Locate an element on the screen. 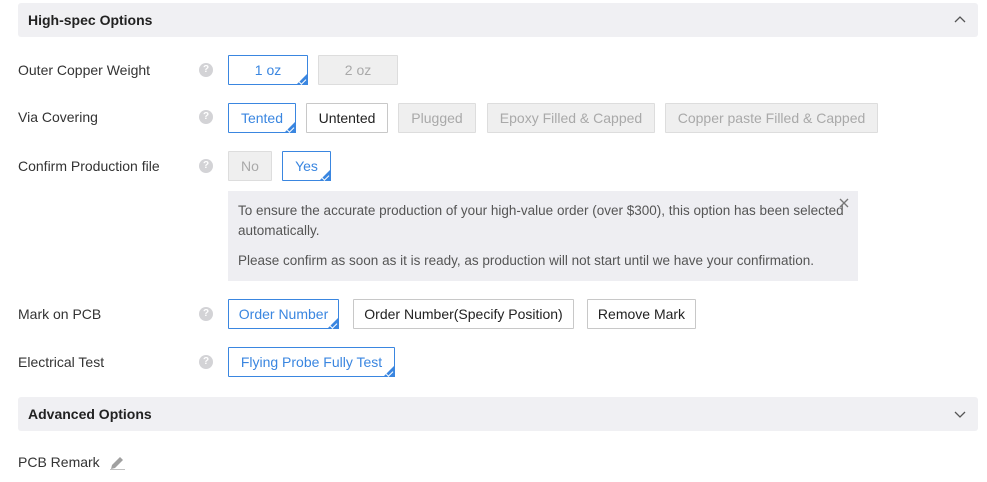  outer-copper-1oz-option: 1 oz is located at coordinates (268, 70).